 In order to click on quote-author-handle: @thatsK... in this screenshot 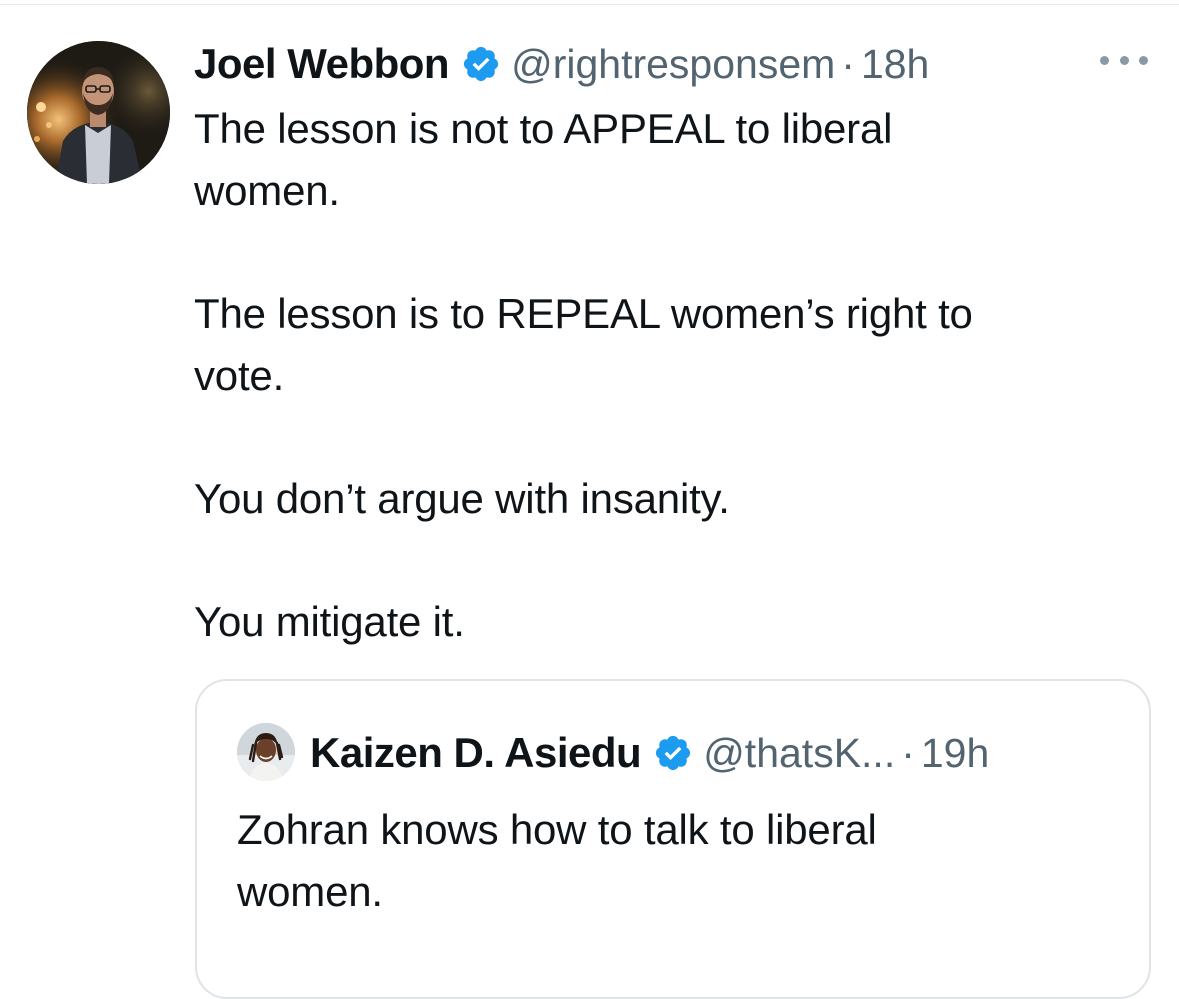, I will do `click(799, 753)`.